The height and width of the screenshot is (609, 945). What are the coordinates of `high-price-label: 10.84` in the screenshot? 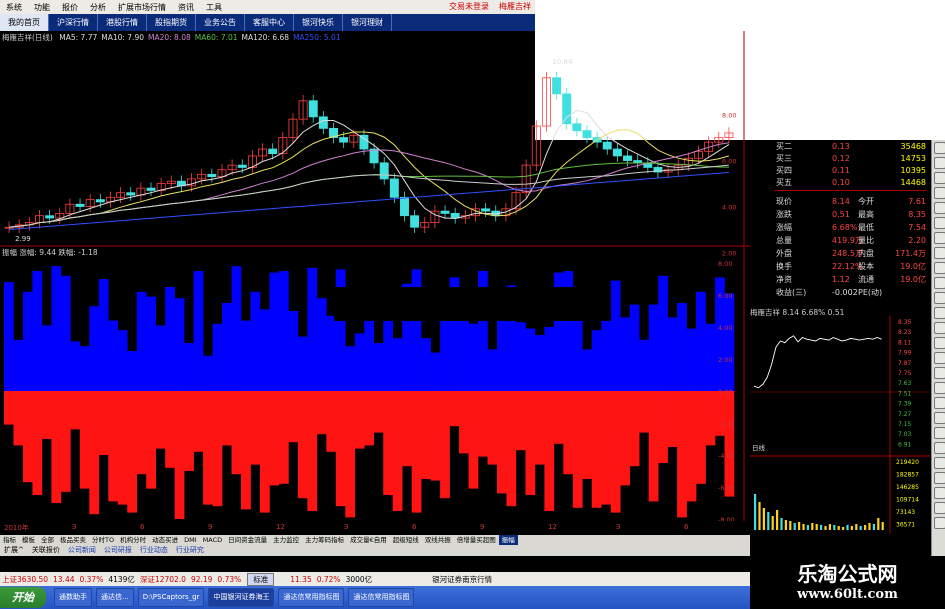 It's located at (562, 62).